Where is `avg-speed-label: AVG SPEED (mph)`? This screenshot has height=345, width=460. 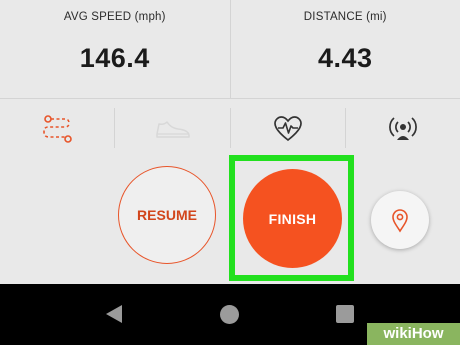
avg-speed-label: AVG SPEED (mph) is located at coordinates (114, 17).